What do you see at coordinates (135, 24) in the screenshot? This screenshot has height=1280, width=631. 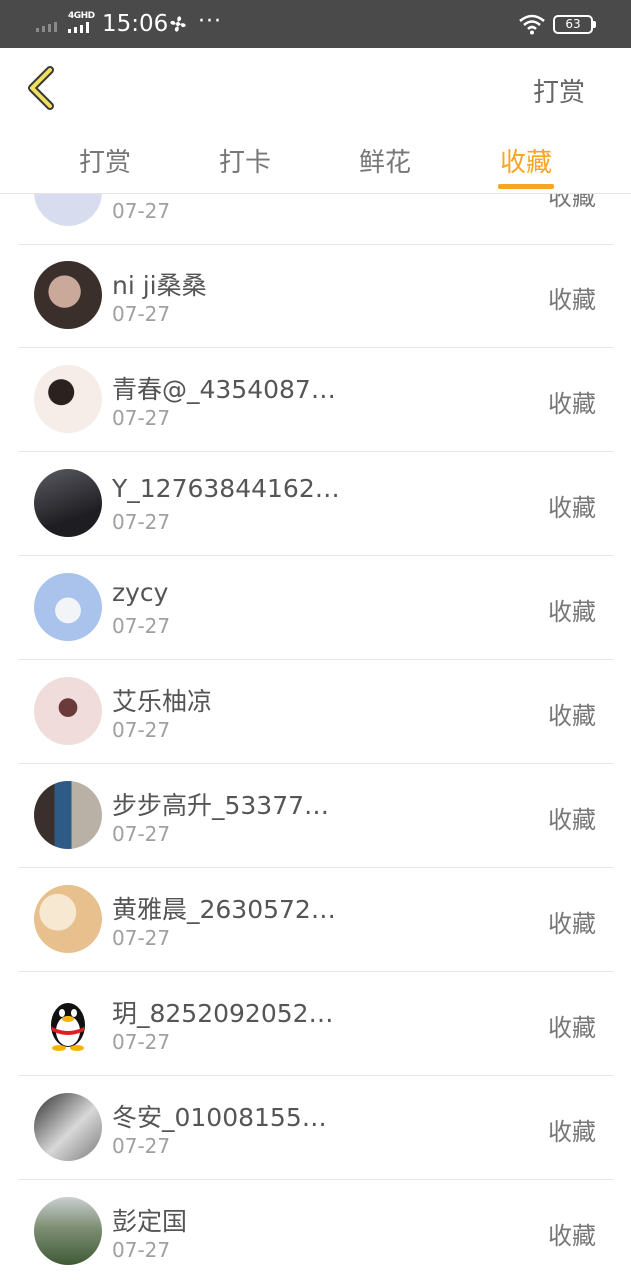 I see `status-time: 15:06` at bounding box center [135, 24].